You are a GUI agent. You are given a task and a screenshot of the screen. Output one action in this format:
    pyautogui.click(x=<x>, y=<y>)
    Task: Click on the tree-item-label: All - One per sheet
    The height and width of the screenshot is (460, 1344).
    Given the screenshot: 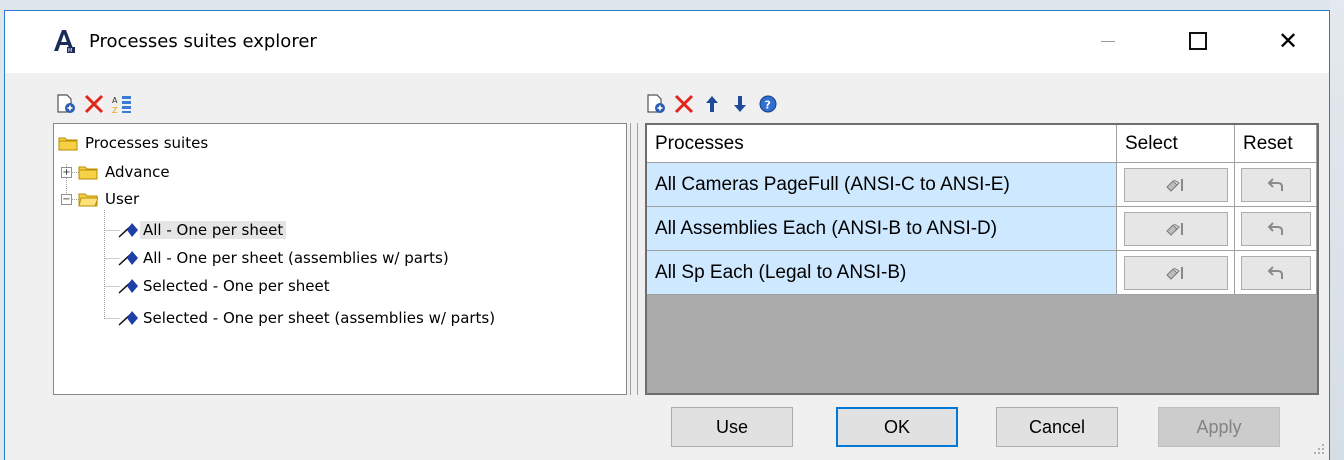 What is the action you would take?
    pyautogui.click(x=213, y=230)
    